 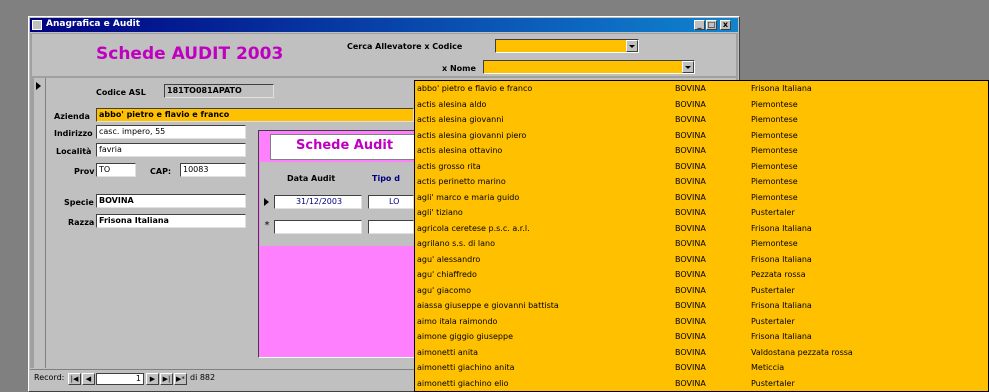 What do you see at coordinates (72, 116) in the screenshot?
I see `azienda-label: Azienda` at bounding box center [72, 116].